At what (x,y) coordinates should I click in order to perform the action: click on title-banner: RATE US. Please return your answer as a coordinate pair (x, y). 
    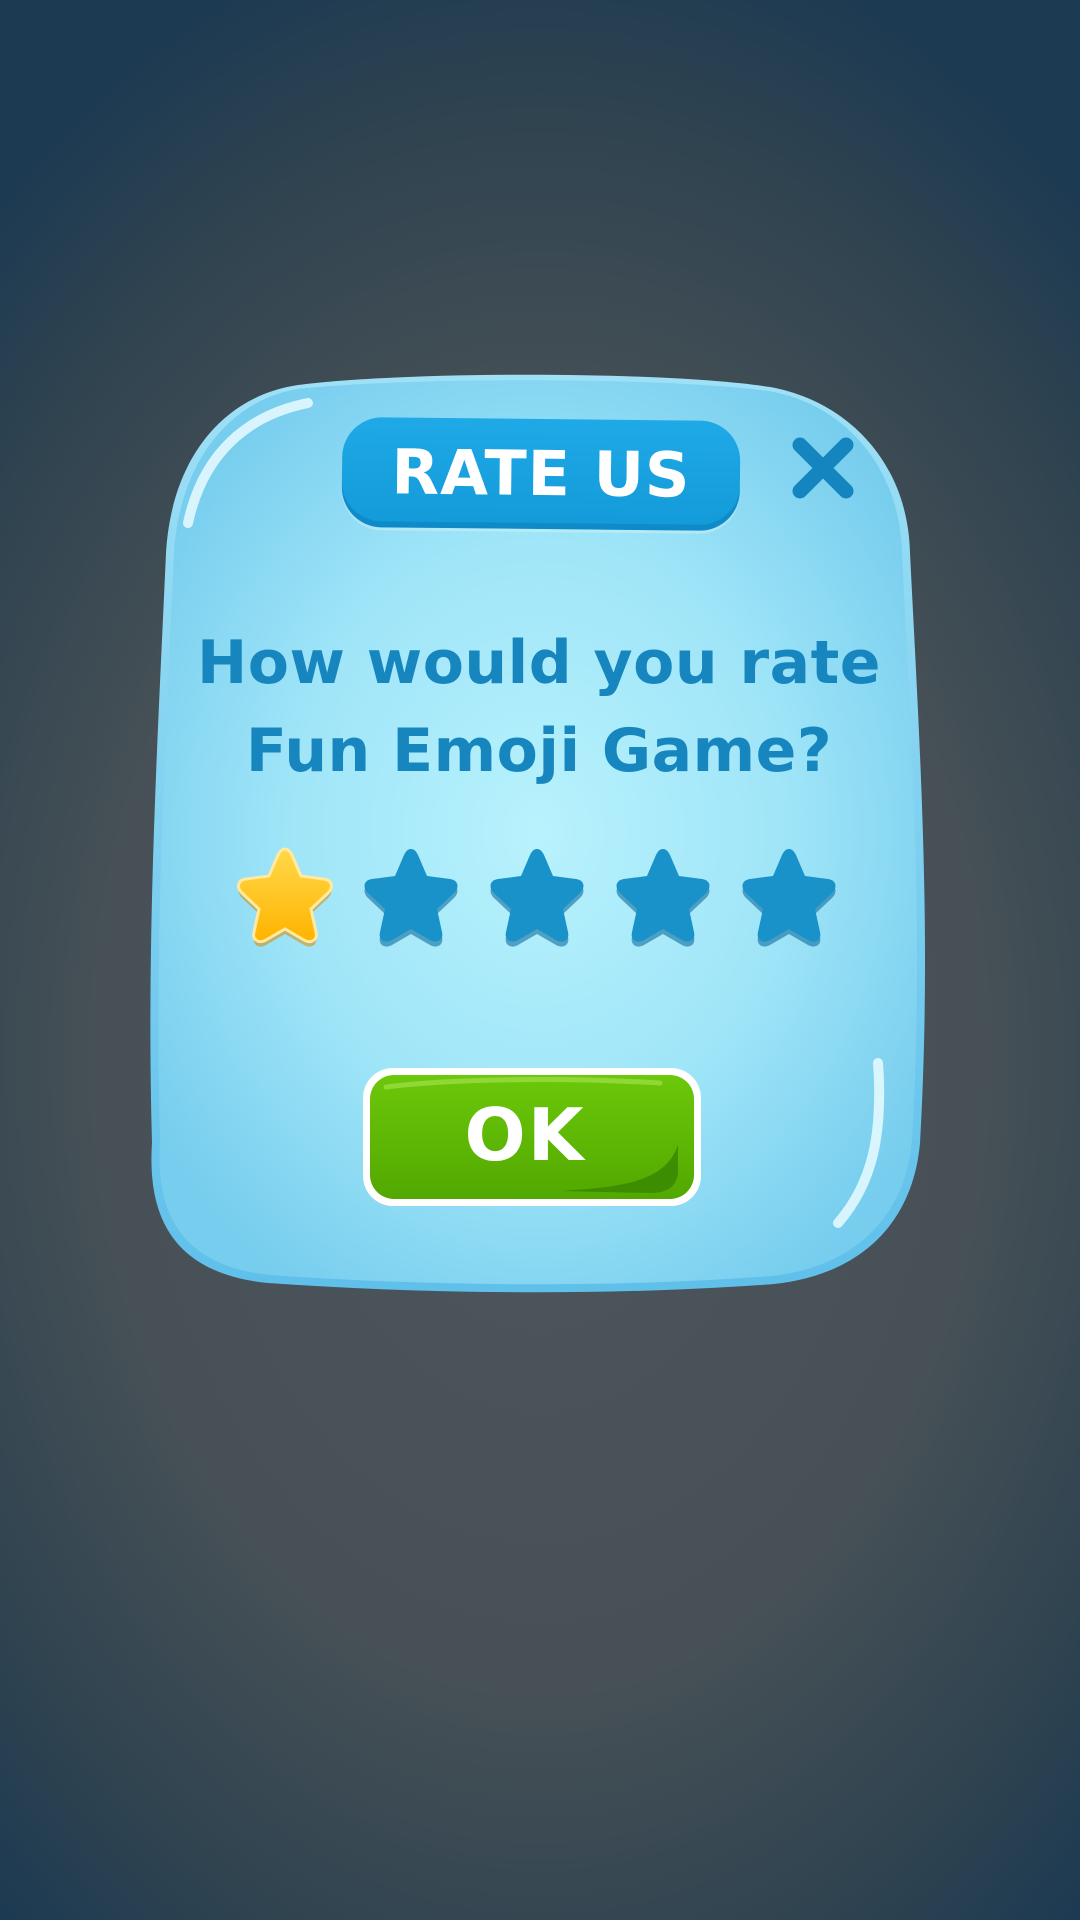
    Looking at the image, I should click on (541, 474).